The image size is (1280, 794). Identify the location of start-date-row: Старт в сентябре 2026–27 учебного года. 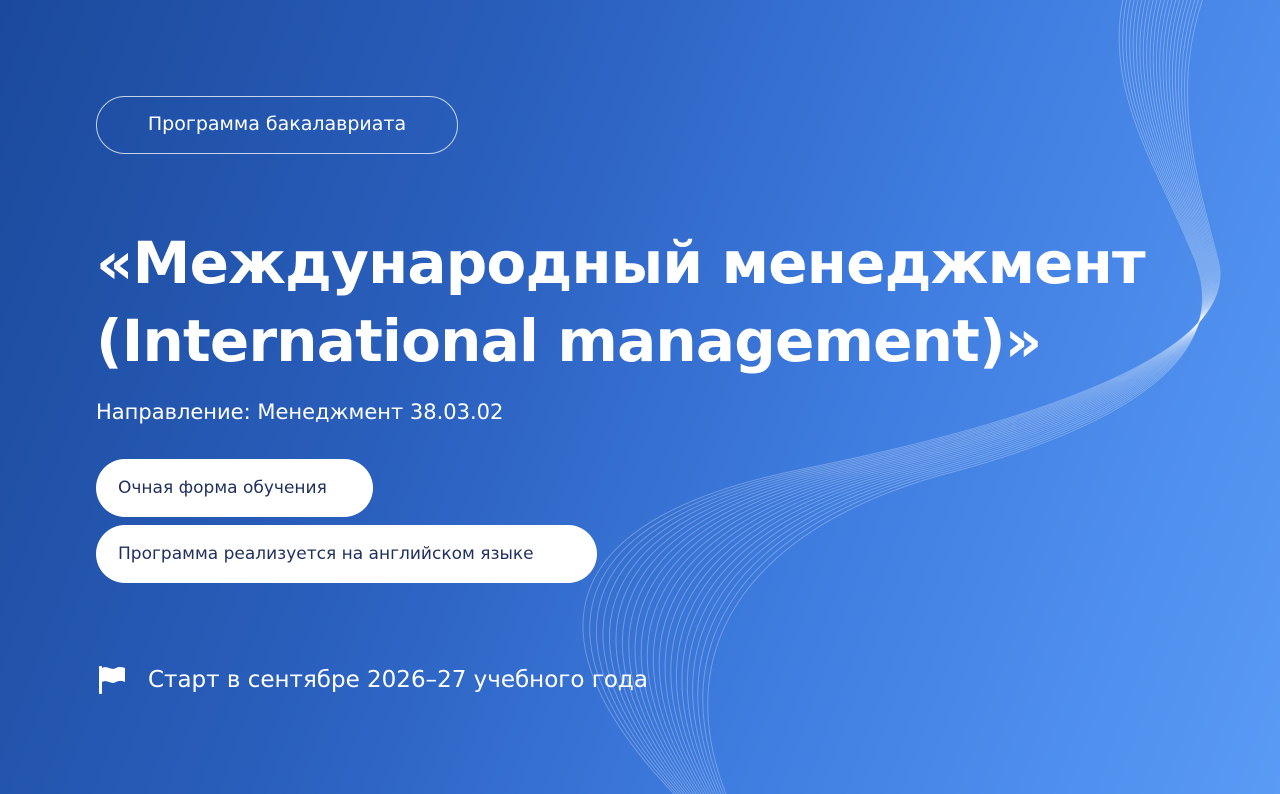
(372, 680).